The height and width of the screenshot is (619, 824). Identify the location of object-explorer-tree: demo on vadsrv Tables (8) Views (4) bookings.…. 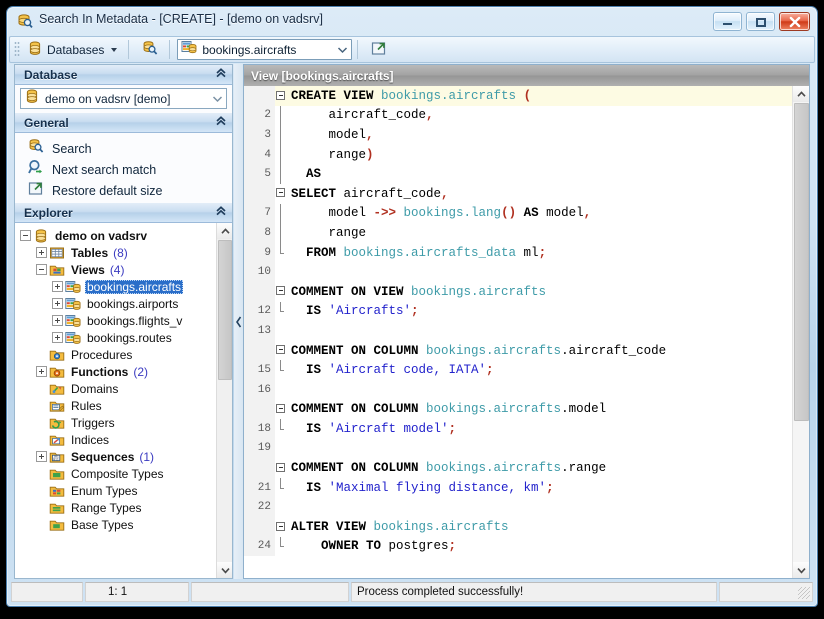
(115, 400).